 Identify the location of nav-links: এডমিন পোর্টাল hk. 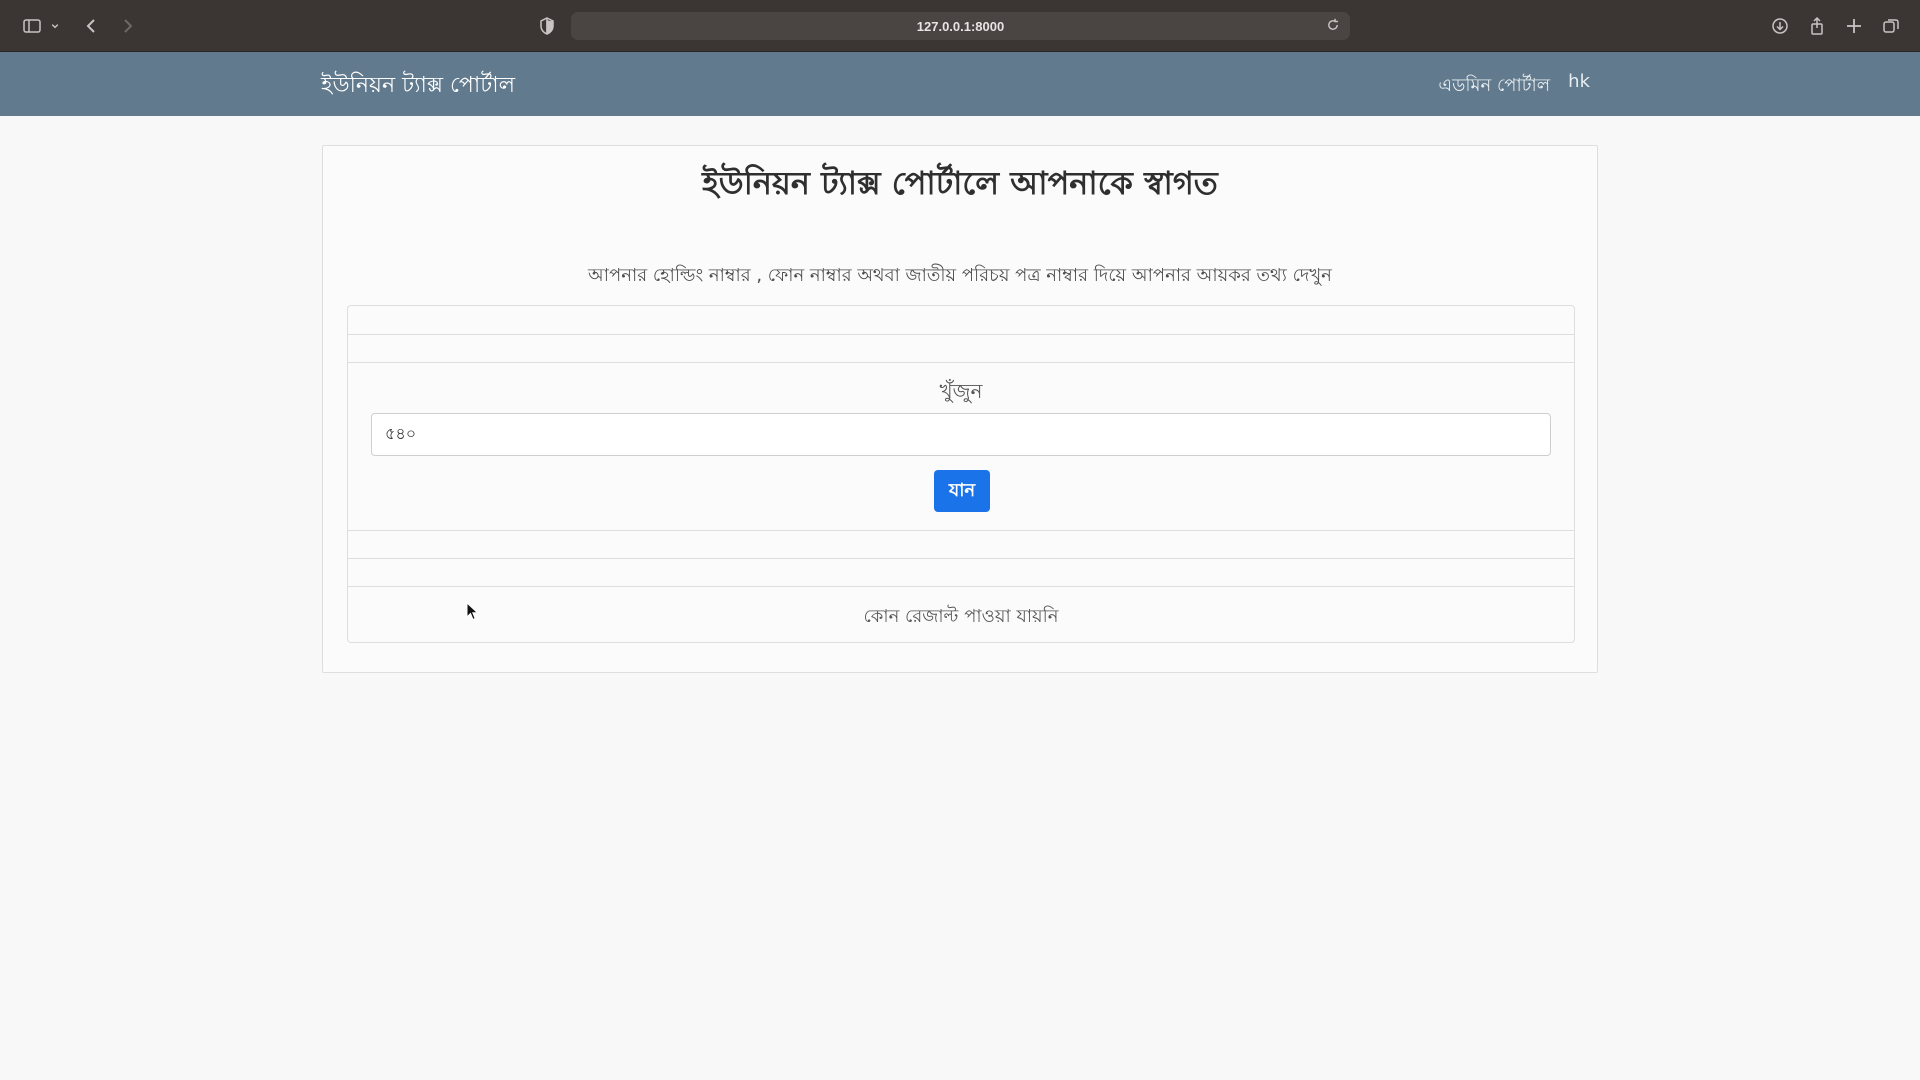
(1514, 86).